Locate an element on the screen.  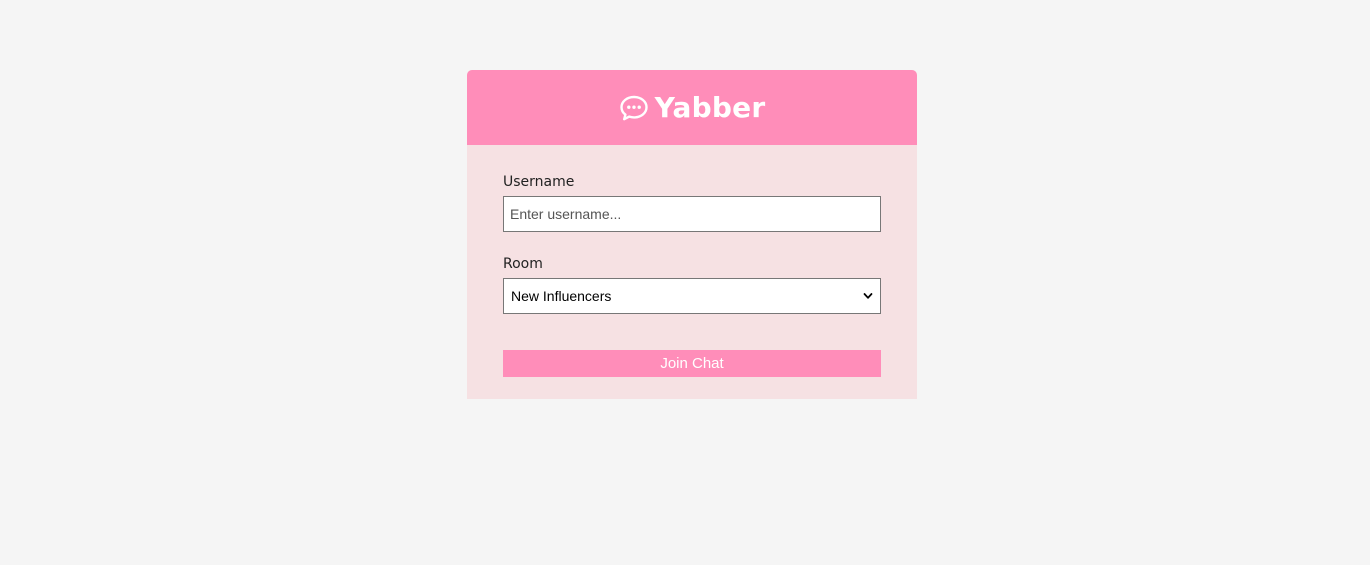
chevron-down-icon is located at coordinates (868, 296).